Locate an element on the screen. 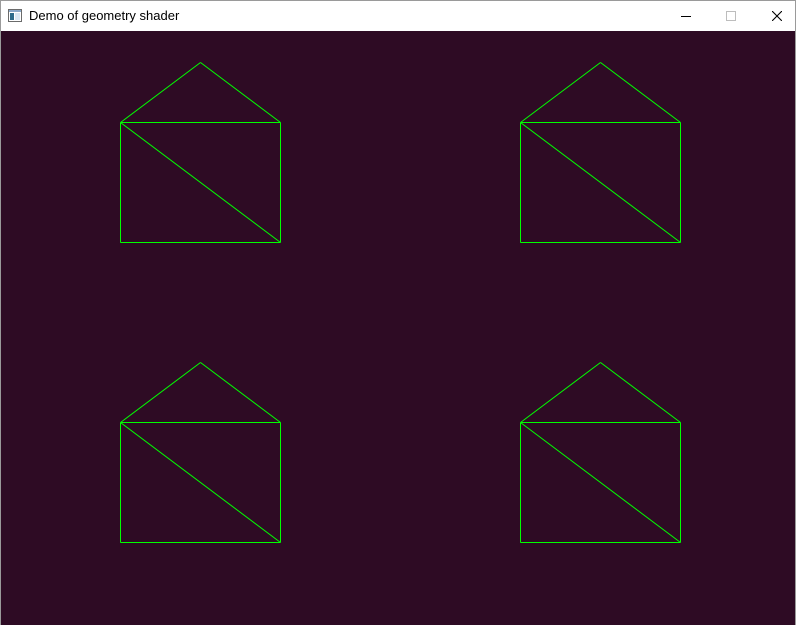 The image size is (796, 625). minimize-icon is located at coordinates (686, 16).